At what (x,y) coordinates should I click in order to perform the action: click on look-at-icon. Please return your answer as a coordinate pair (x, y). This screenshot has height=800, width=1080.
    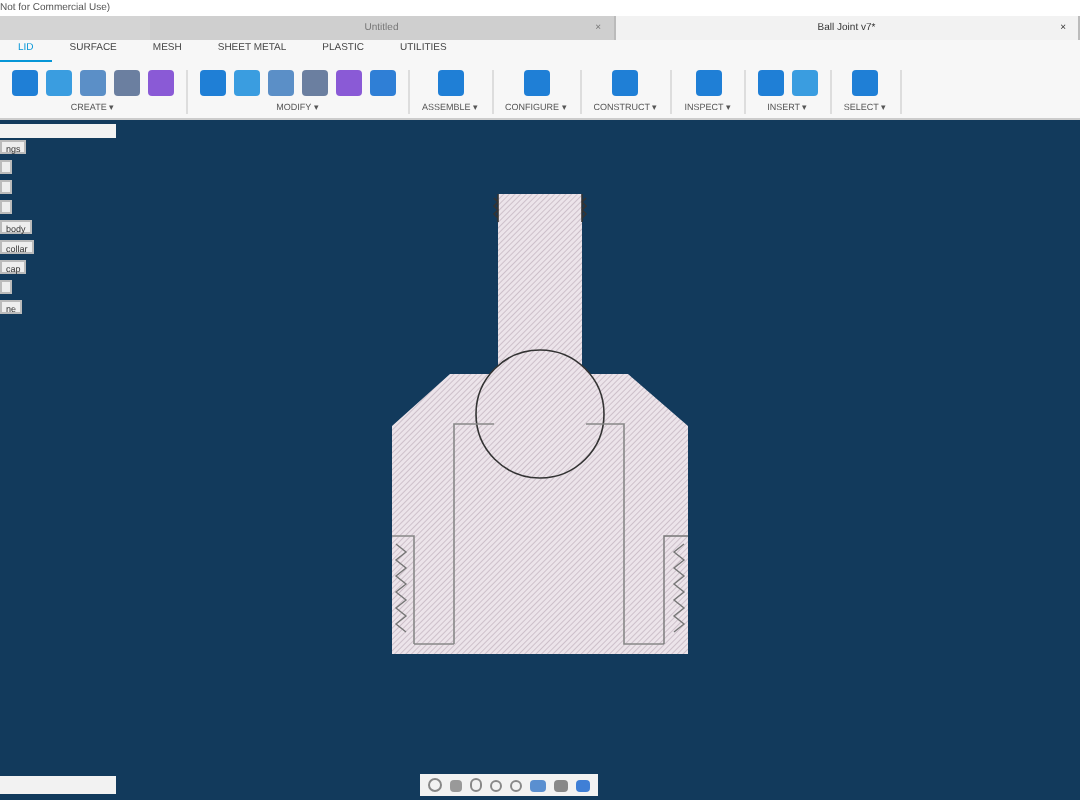
    Looking at the image, I should click on (456, 785).